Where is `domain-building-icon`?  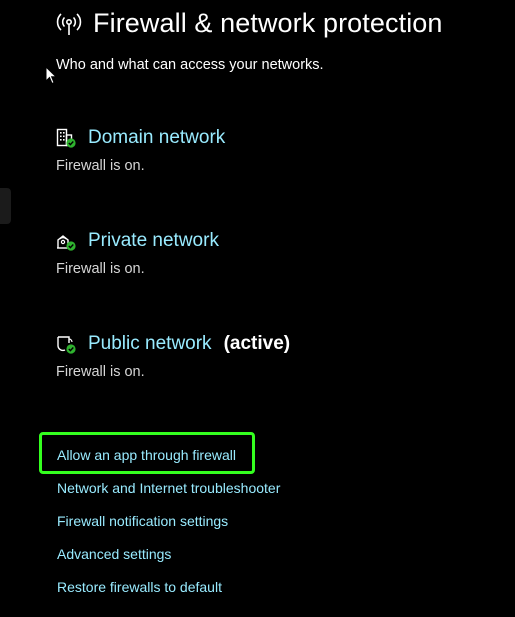
domain-building-icon is located at coordinates (66, 138).